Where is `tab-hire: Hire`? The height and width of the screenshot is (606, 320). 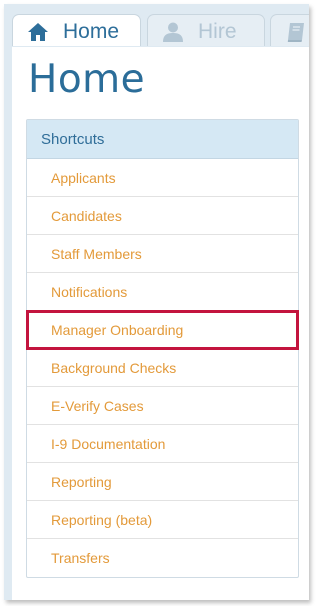 tab-hire: Hire is located at coordinates (206, 30).